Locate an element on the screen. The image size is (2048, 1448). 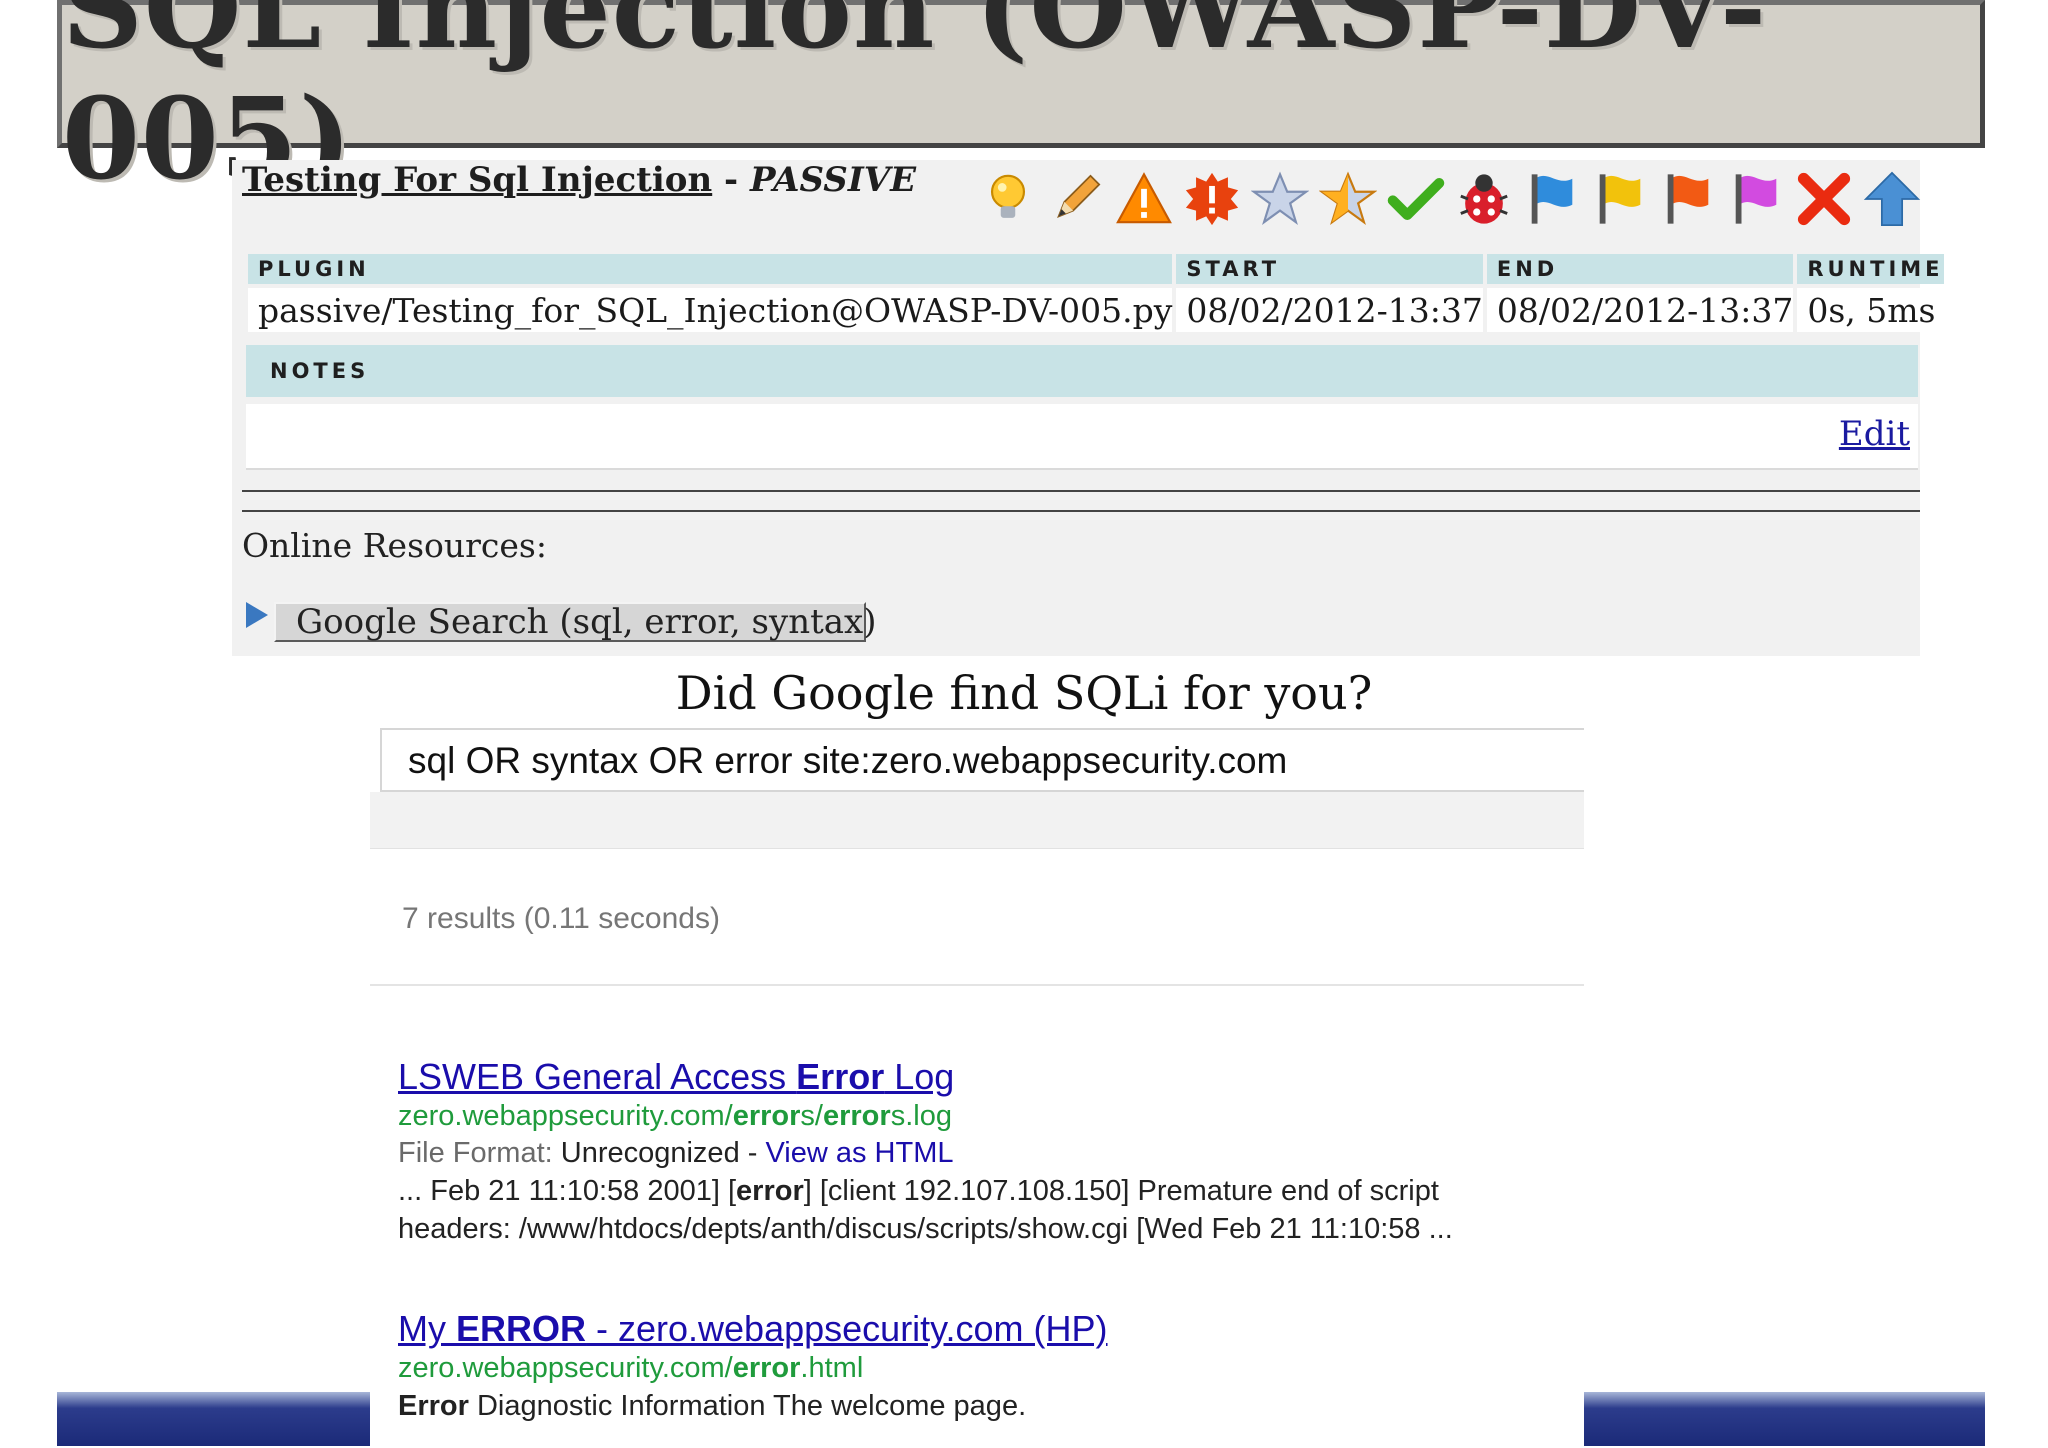
result-title-text: - zero.webappsecurity.com (HP) is located at coordinates (847, 1328).